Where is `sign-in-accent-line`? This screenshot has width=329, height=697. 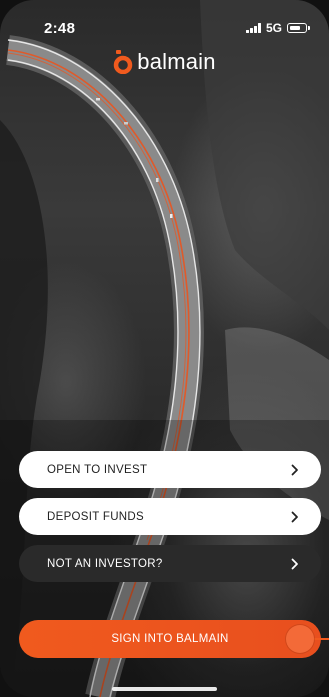 sign-in-accent-line is located at coordinates (320, 639).